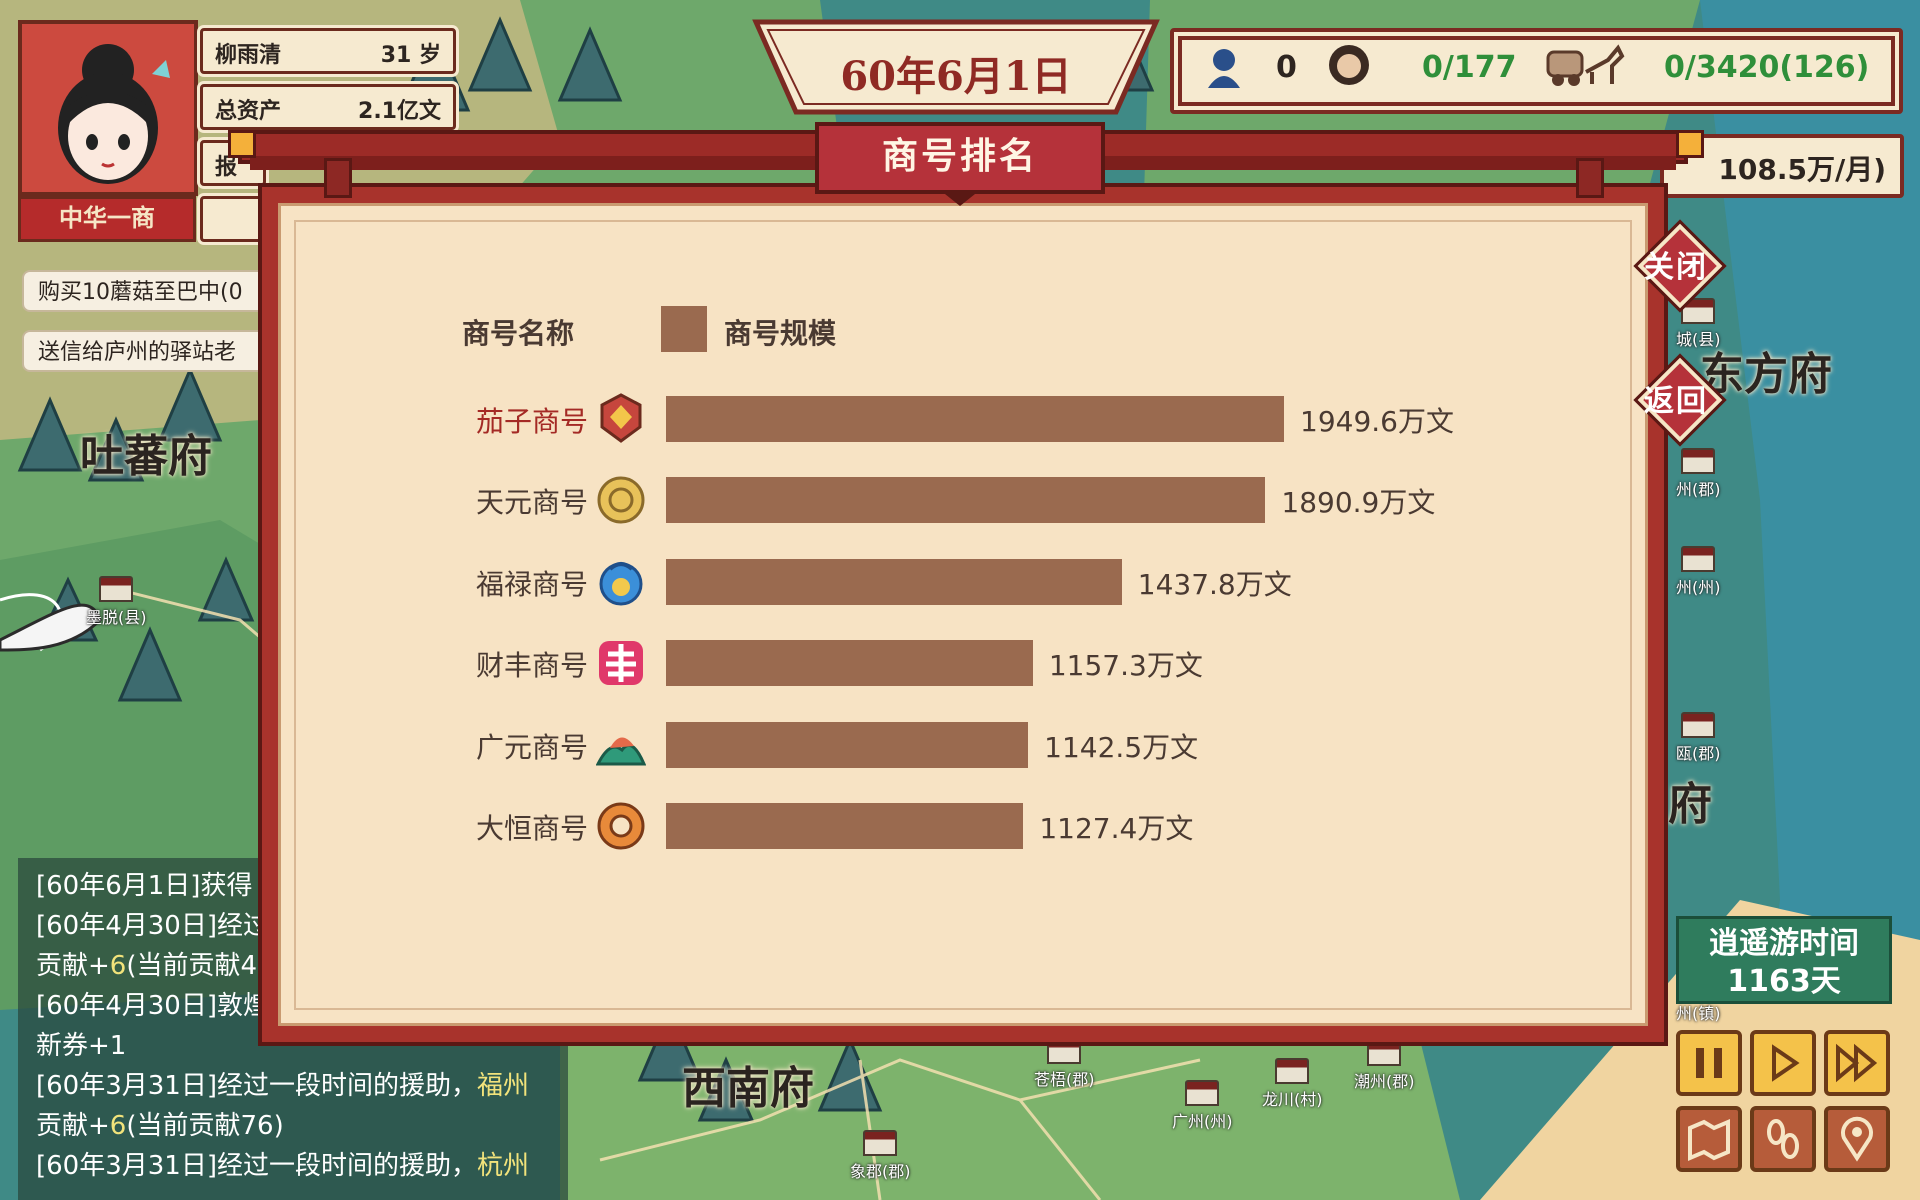  What do you see at coordinates (621, 751) in the screenshot?
I see `guangyuan-emblem-icon` at bounding box center [621, 751].